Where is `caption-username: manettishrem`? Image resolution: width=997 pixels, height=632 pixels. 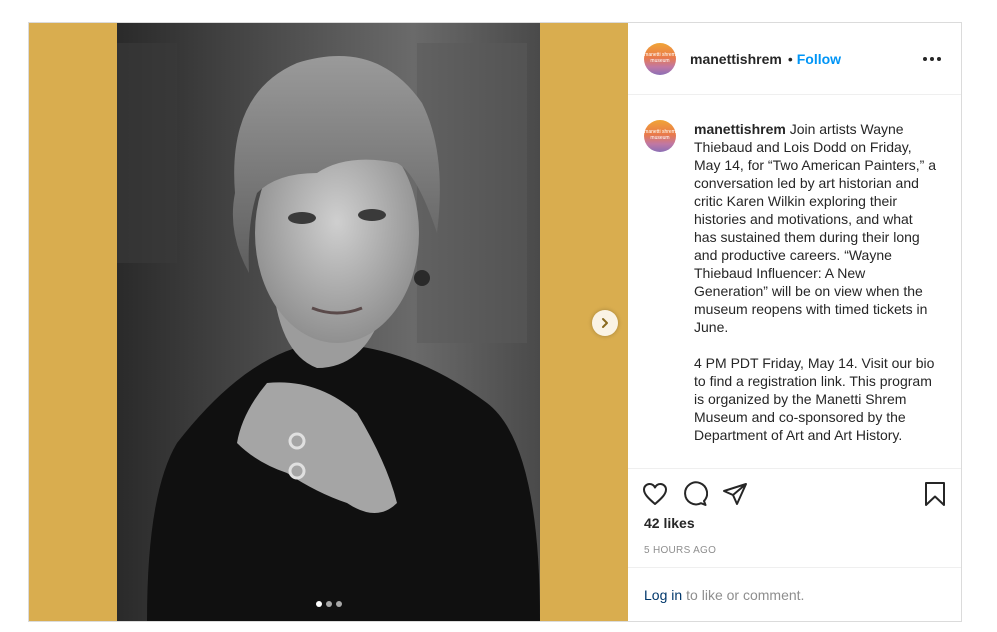 caption-username: manettishrem is located at coordinates (740, 129).